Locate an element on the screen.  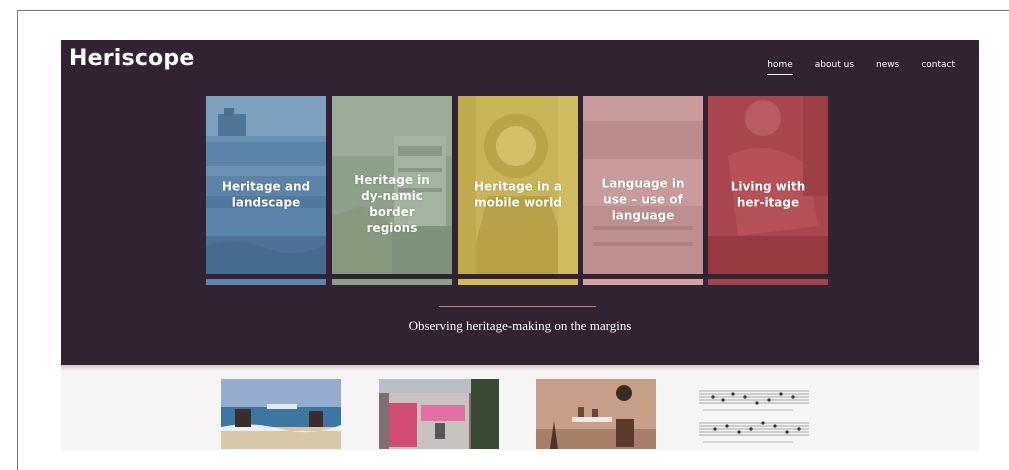
site-tagline: Observing heritage-making on the margins is located at coordinates (520, 325).